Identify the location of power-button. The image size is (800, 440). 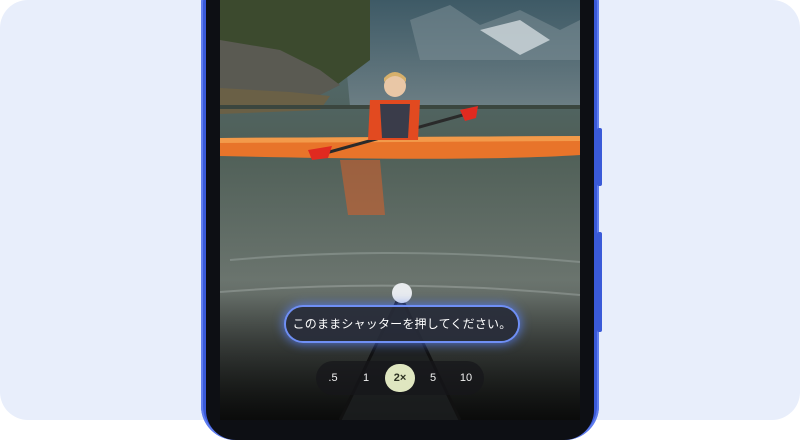
(599, 157).